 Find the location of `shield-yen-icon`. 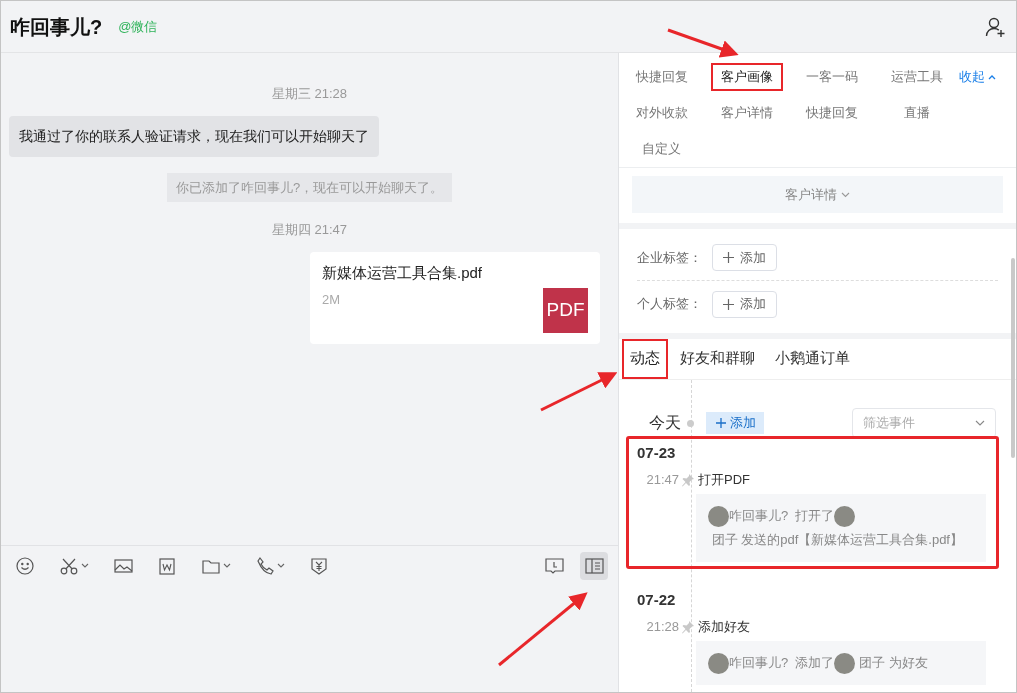

shield-yen-icon is located at coordinates (319, 566).